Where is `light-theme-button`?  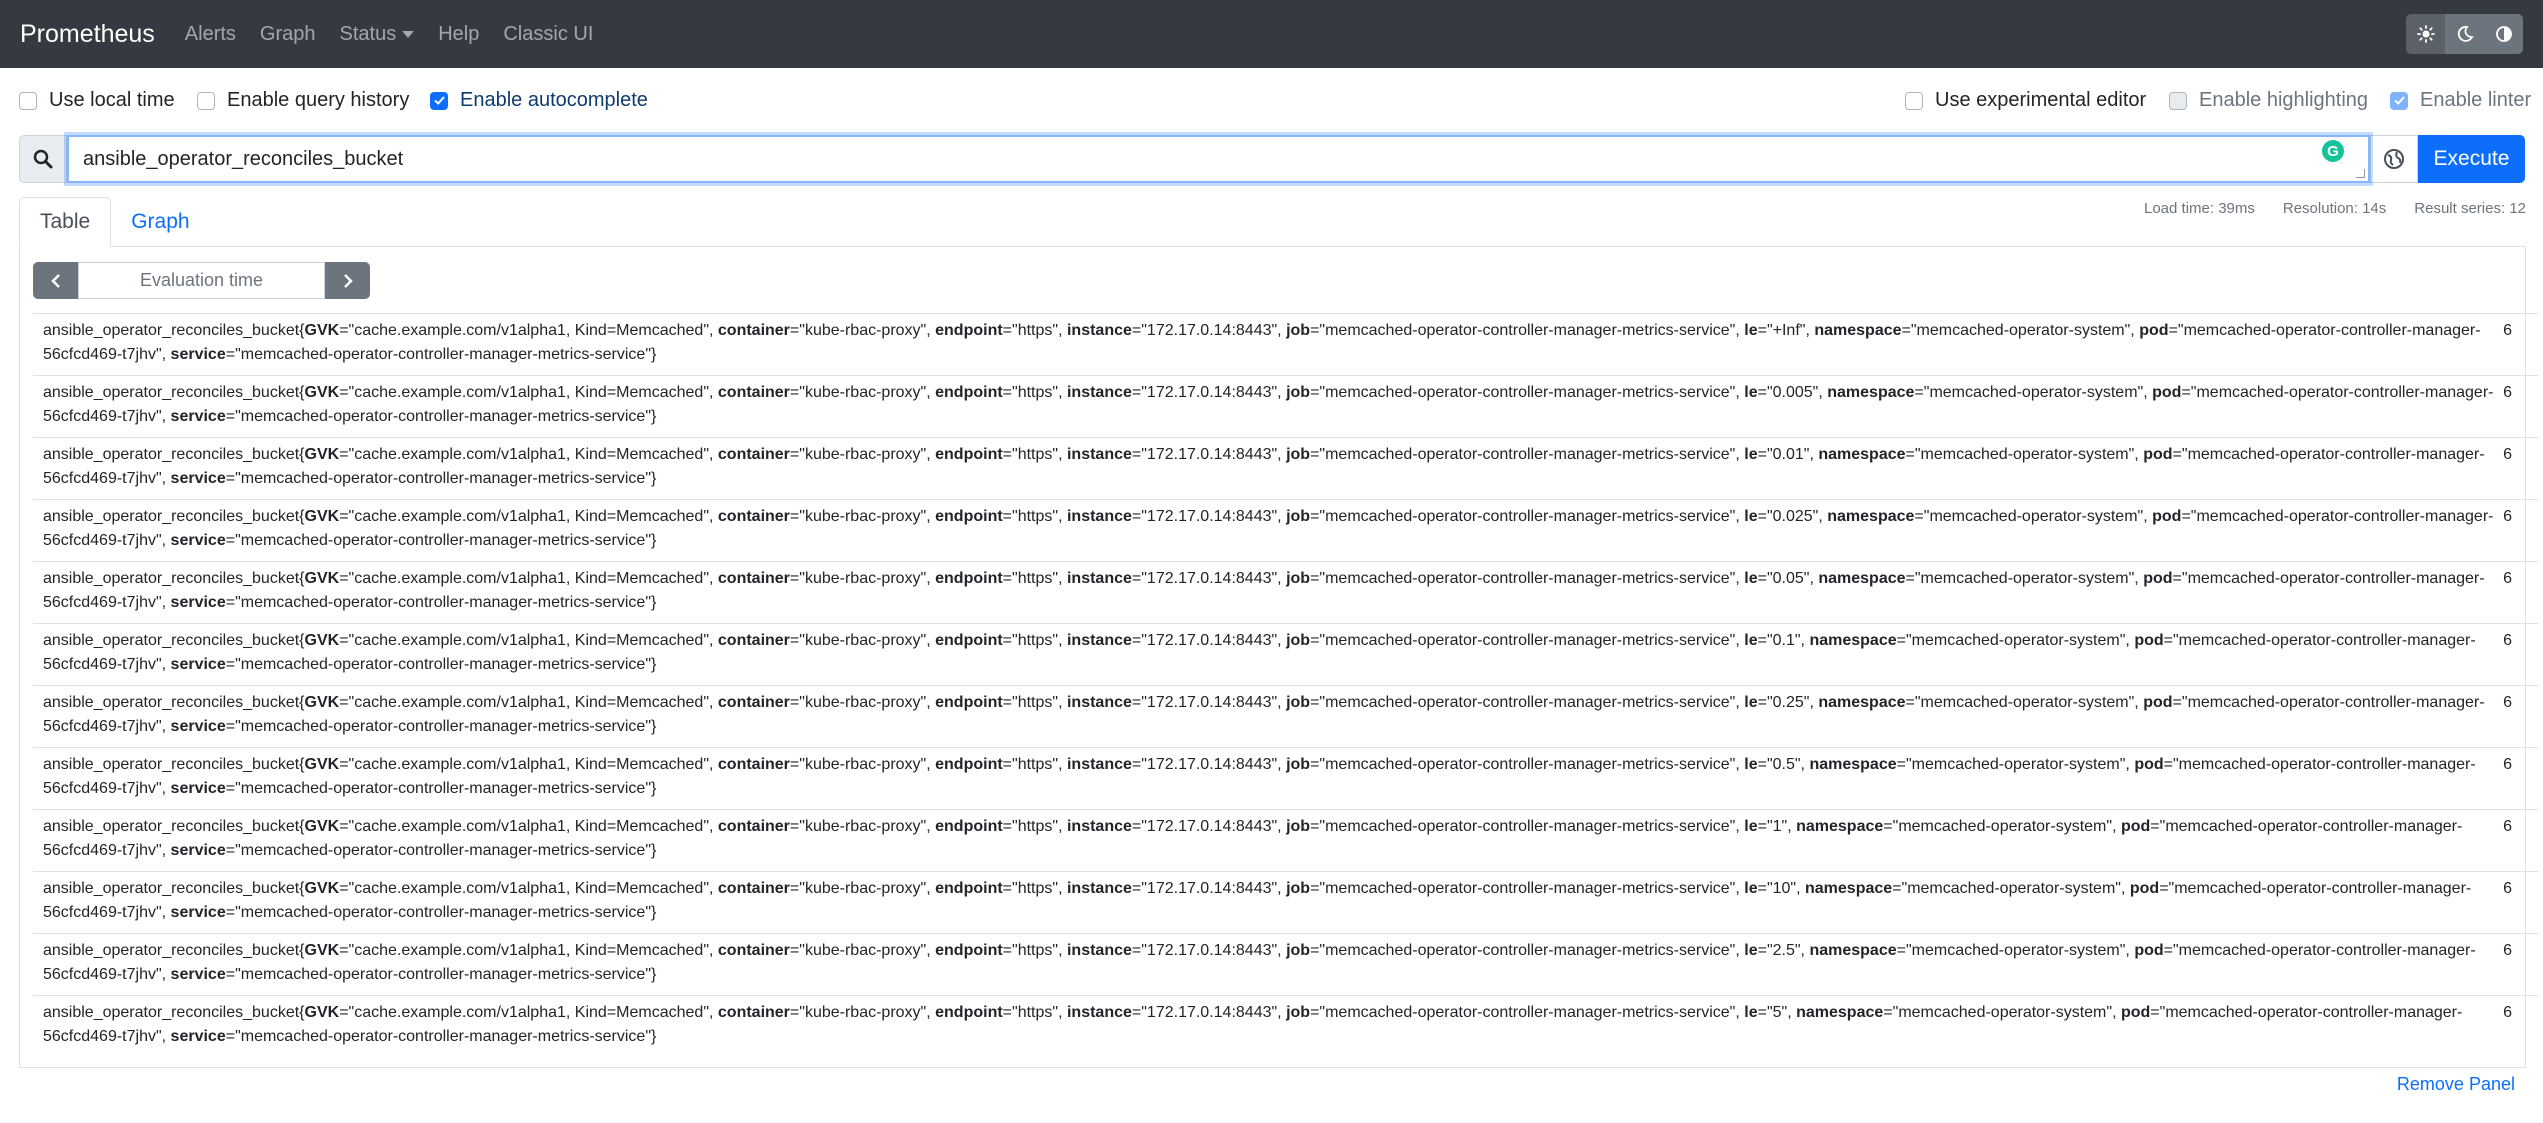 light-theme-button is located at coordinates (2425, 34).